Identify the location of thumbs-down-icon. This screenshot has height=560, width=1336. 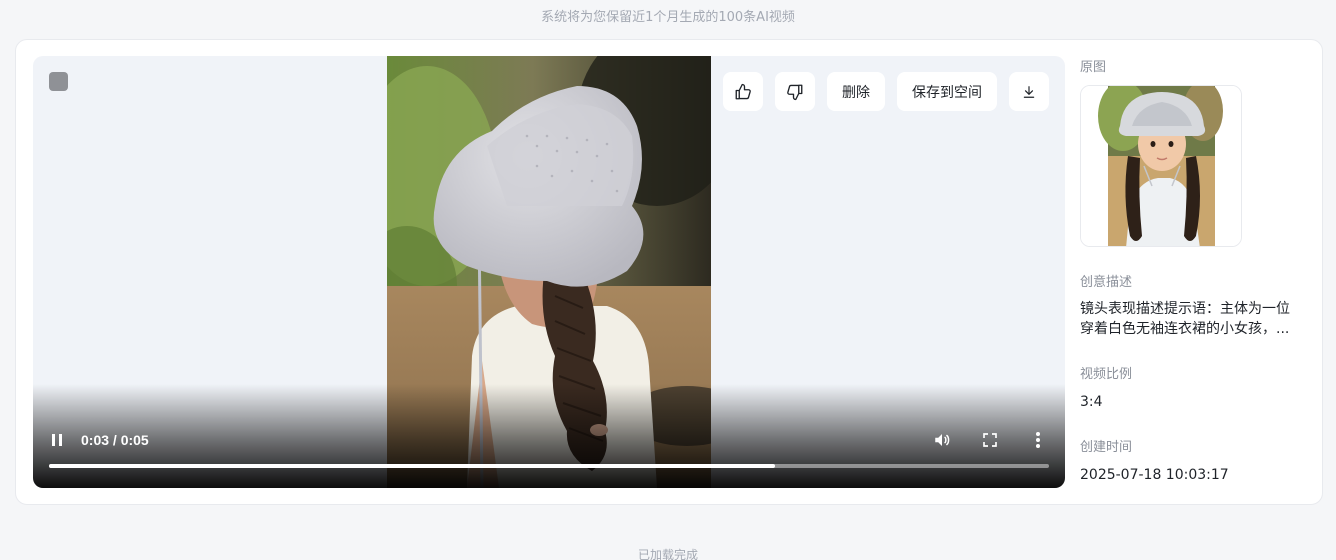
(795, 92).